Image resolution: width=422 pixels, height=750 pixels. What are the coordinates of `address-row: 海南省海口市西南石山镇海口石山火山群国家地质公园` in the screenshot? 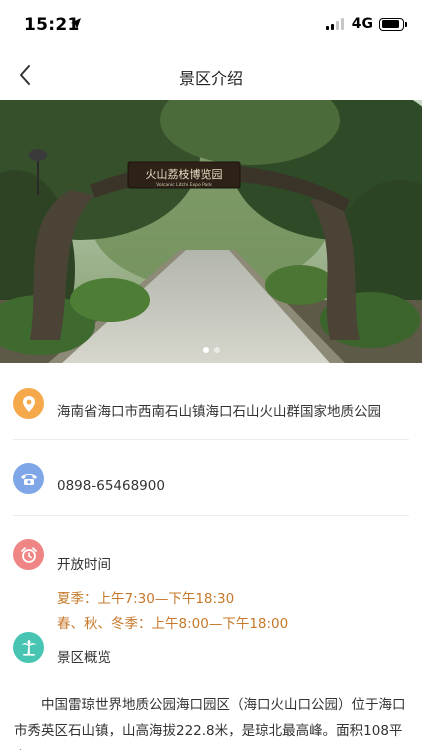 It's located at (211, 401).